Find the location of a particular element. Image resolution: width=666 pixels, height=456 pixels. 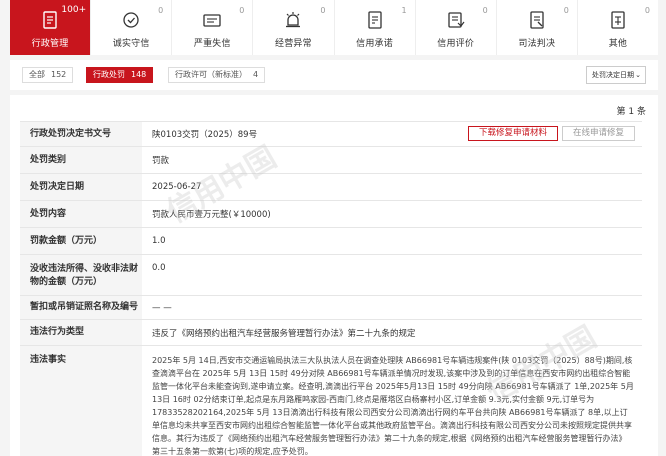

filter-label: 行政许可（新标准） is located at coordinates (211, 74).